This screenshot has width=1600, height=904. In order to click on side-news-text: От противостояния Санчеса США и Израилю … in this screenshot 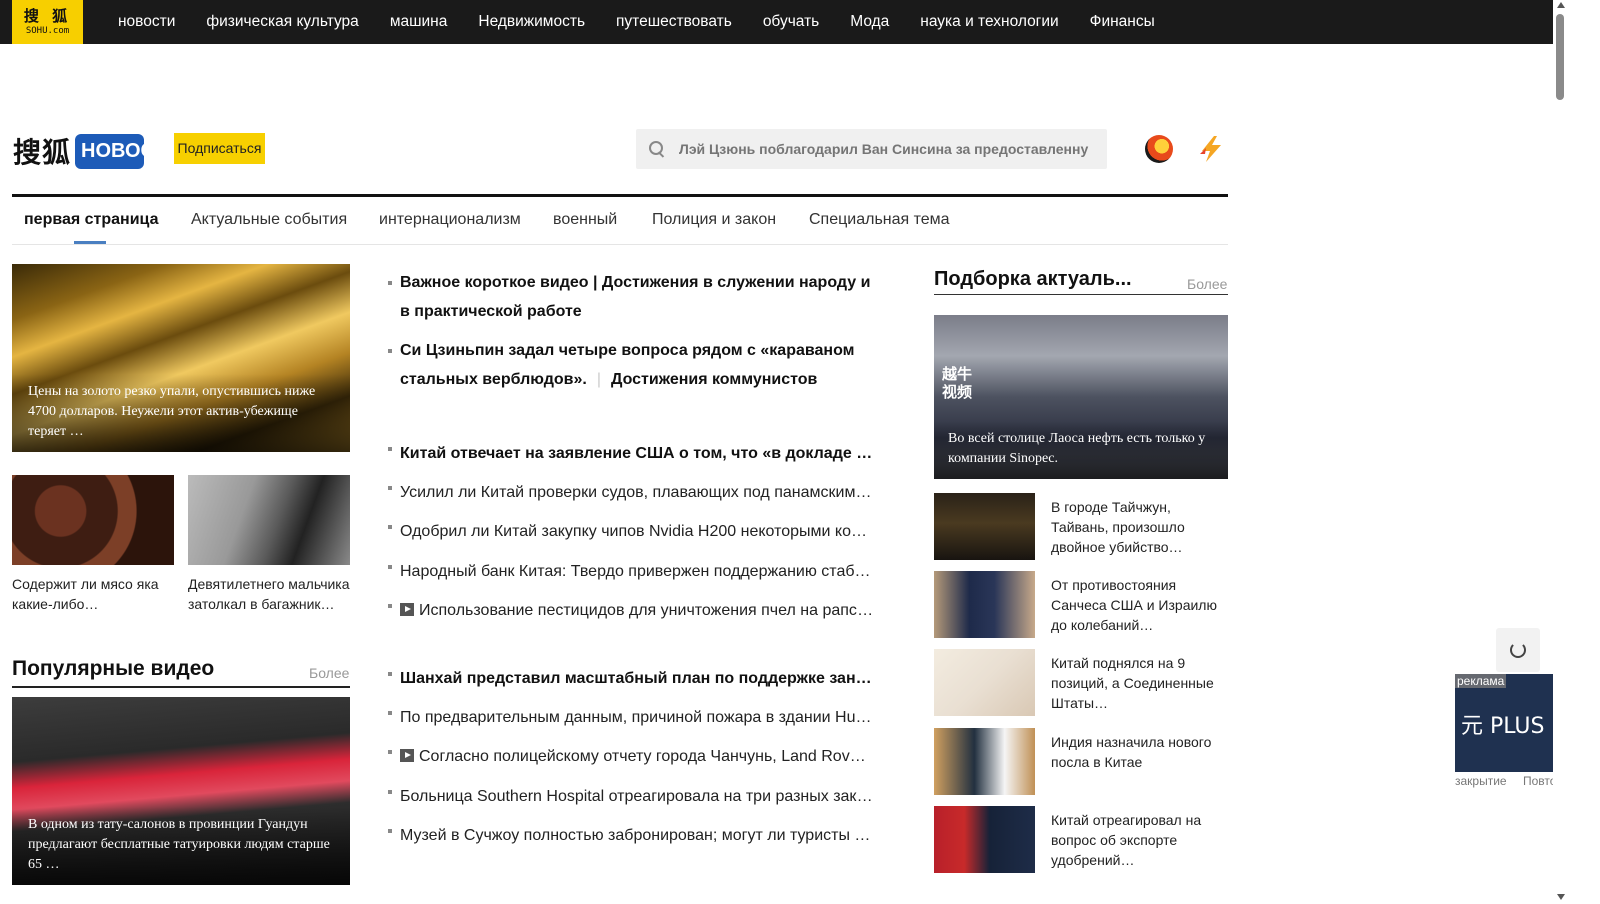, I will do `click(1134, 605)`.